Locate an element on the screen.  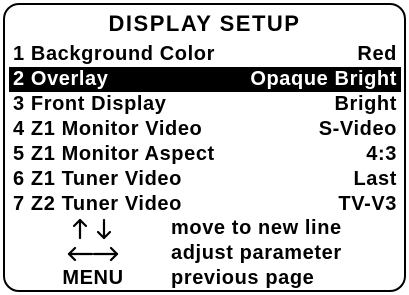
help-text-navigate: move to new line is located at coordinates (256, 228).